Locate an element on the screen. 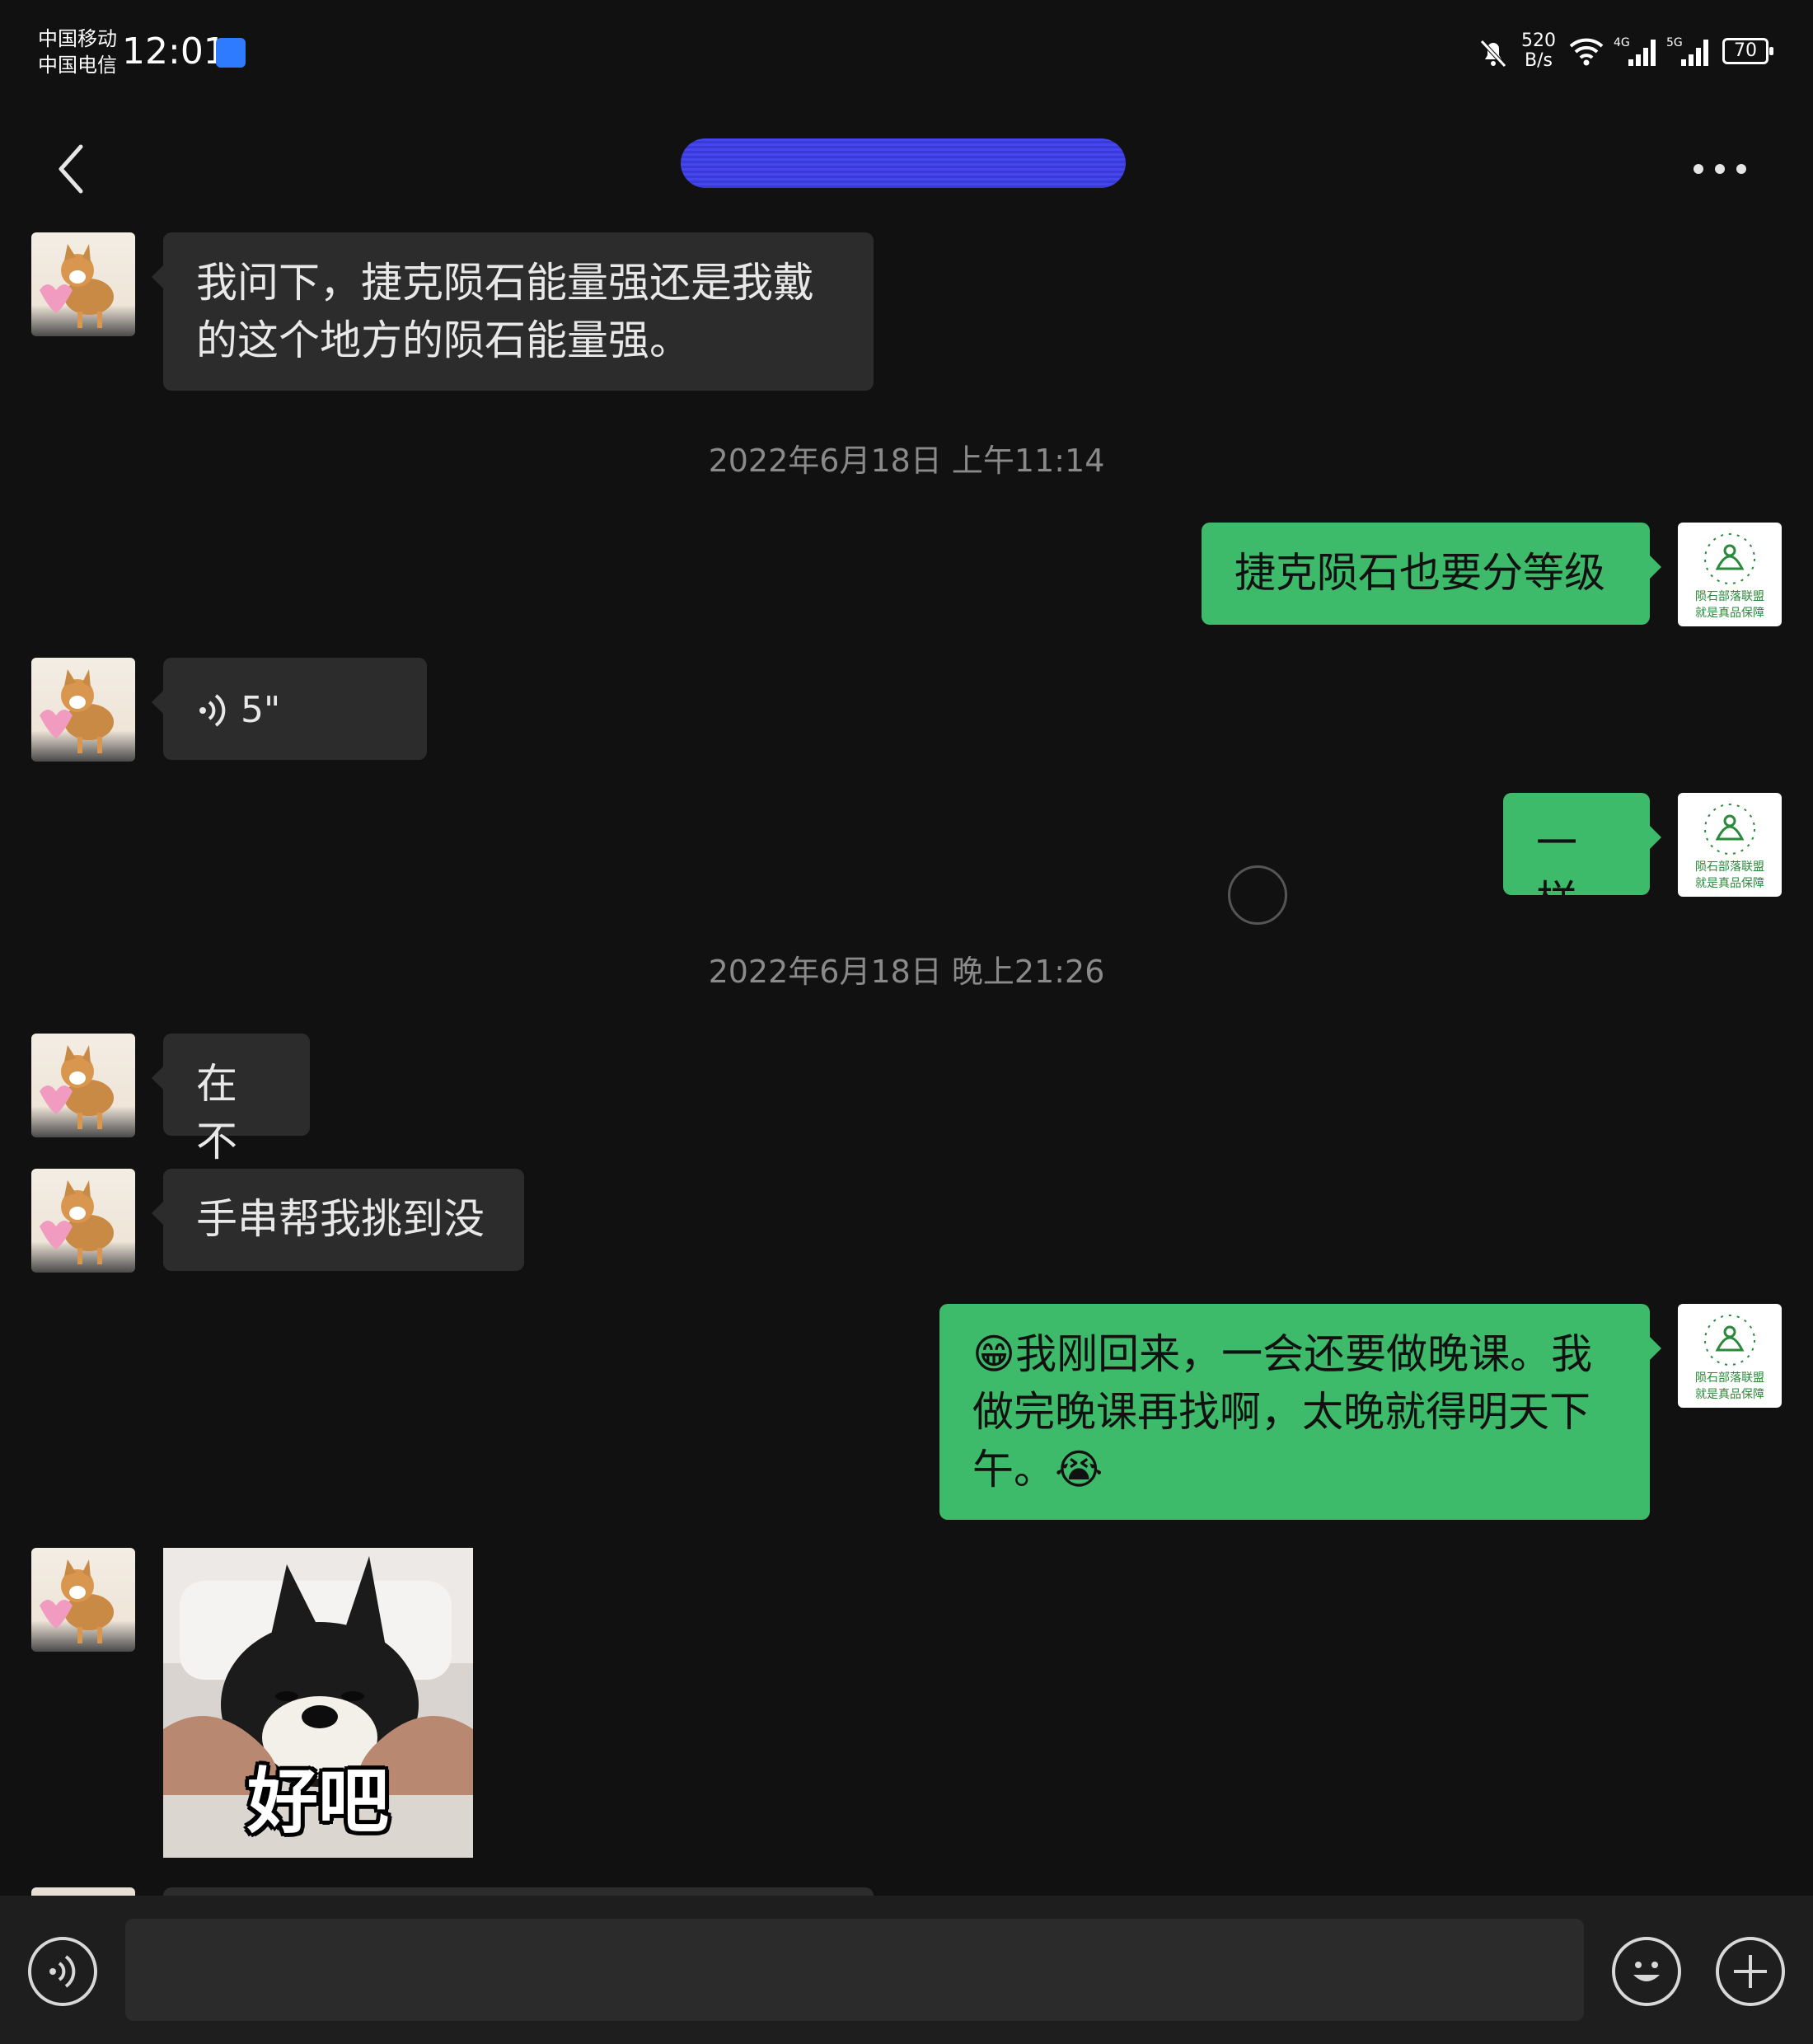  battery-level: 70 is located at coordinates (1745, 50).